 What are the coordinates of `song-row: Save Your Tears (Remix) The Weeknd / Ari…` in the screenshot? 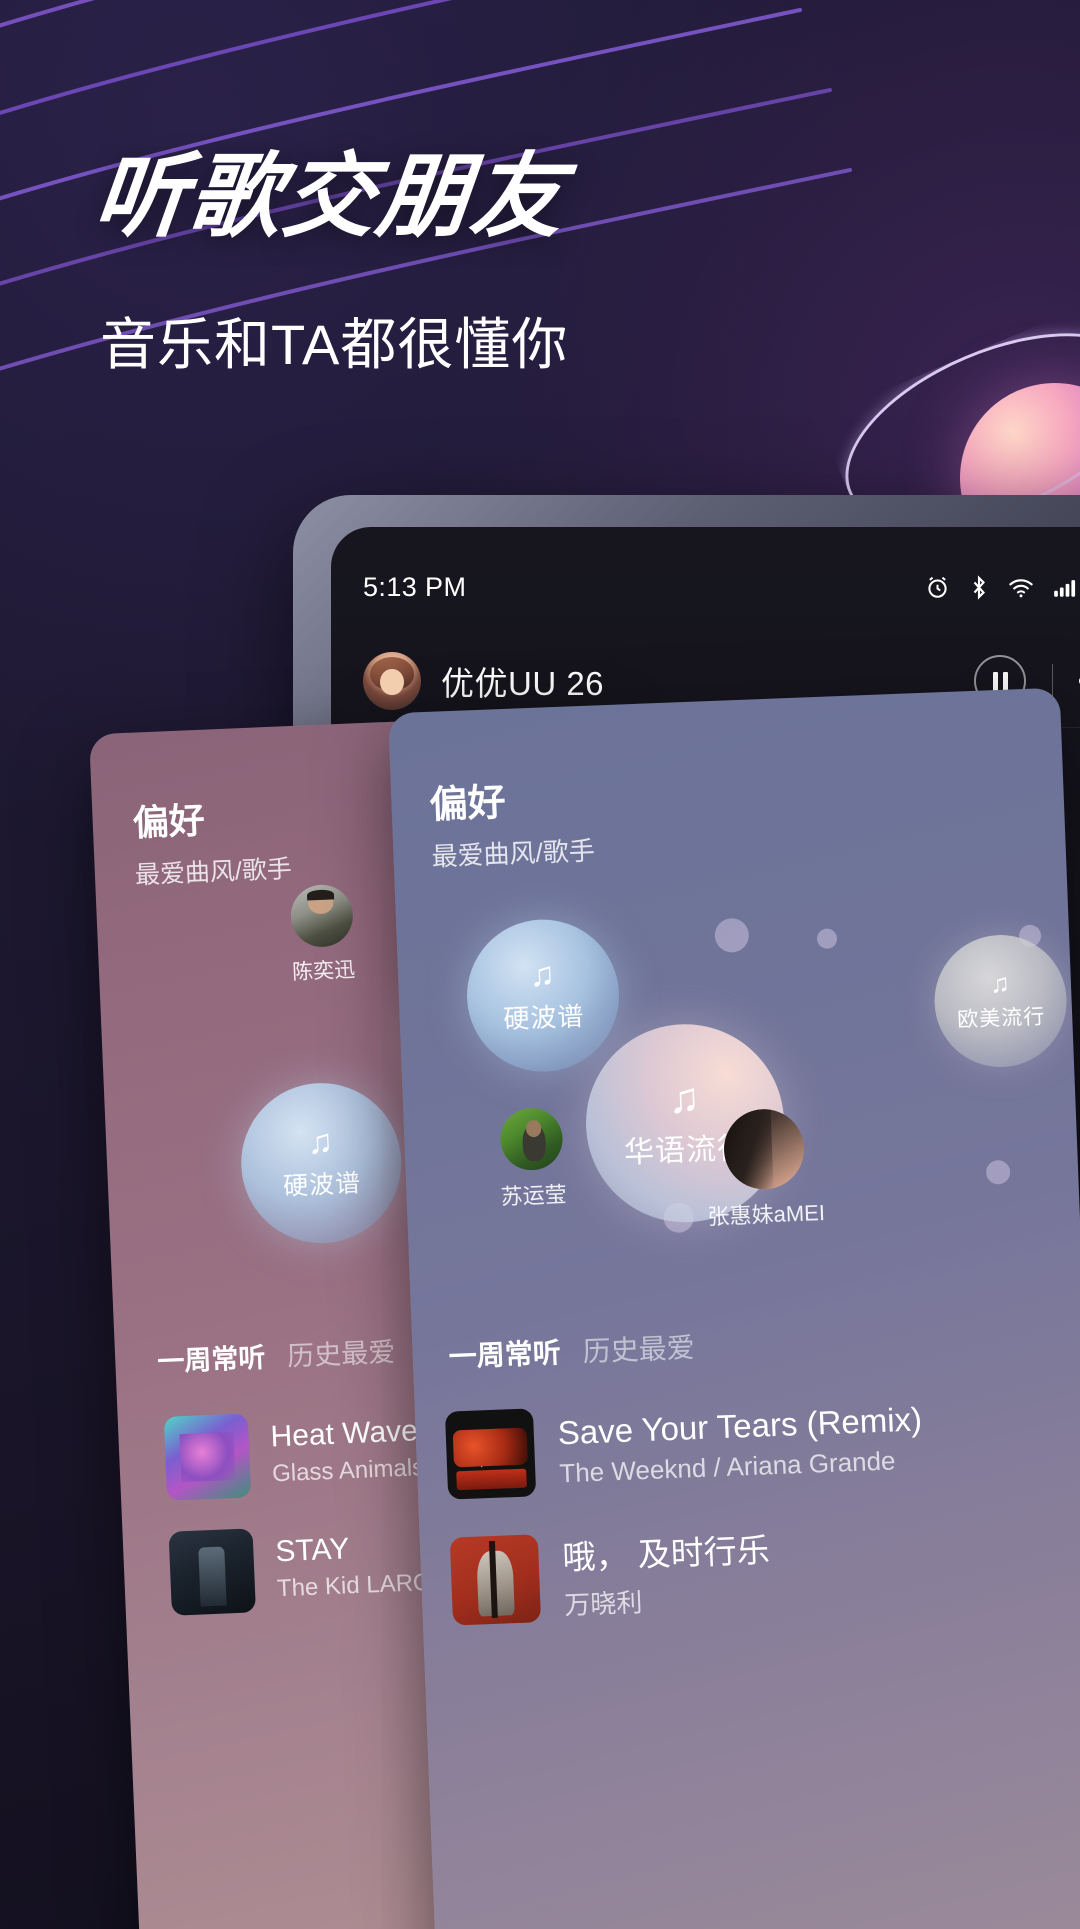 It's located at (684, 1446).